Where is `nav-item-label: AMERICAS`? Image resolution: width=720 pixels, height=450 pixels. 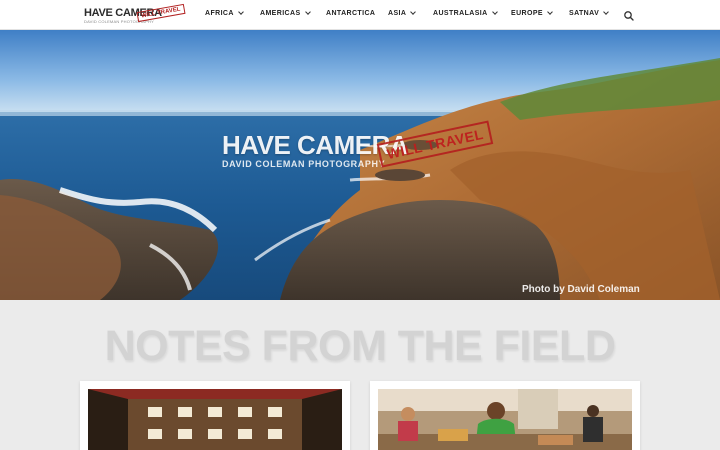
nav-item-label: AMERICAS is located at coordinates (280, 13).